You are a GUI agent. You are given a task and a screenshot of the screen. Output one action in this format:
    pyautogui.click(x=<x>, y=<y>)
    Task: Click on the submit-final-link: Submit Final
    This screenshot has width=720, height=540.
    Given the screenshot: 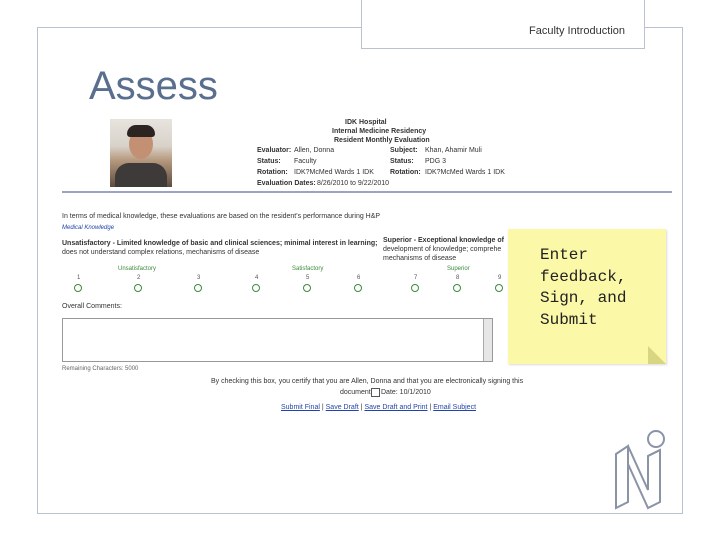 What is the action you would take?
    pyautogui.click(x=300, y=407)
    